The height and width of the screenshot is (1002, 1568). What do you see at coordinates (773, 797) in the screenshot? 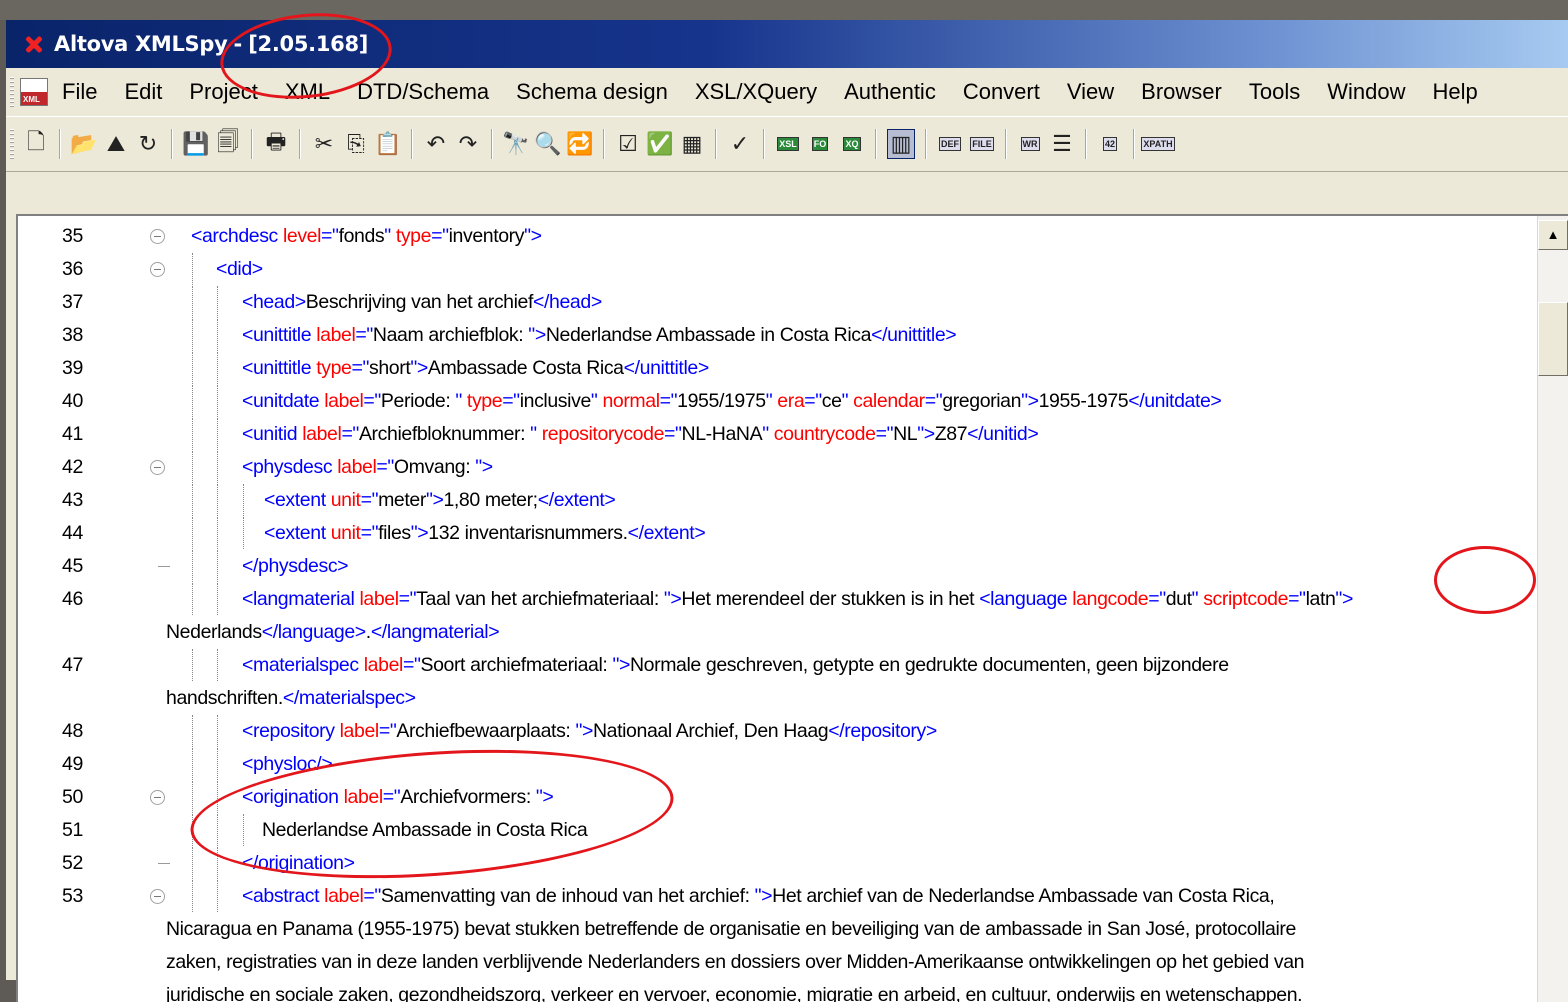
I see `code-line: 50 <origination label="Archiefvormers: ">` at bounding box center [773, 797].